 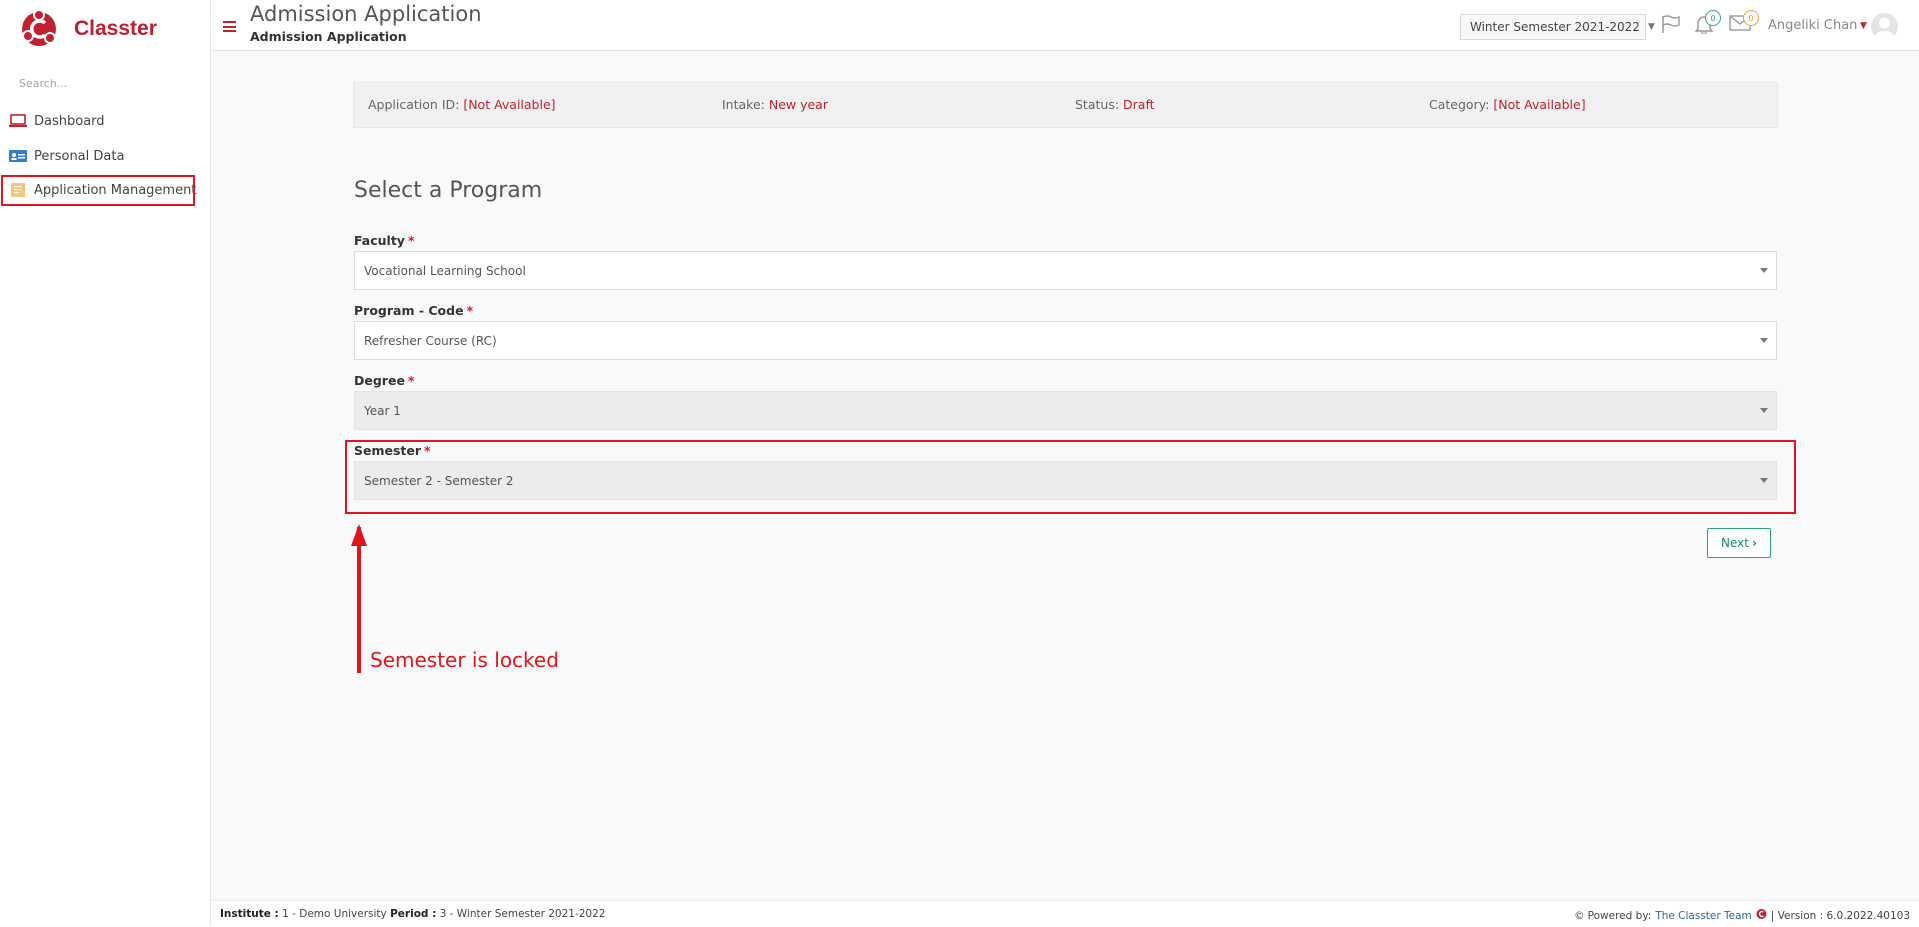 I want to click on application-id-value: [Not Available], so click(x=509, y=104).